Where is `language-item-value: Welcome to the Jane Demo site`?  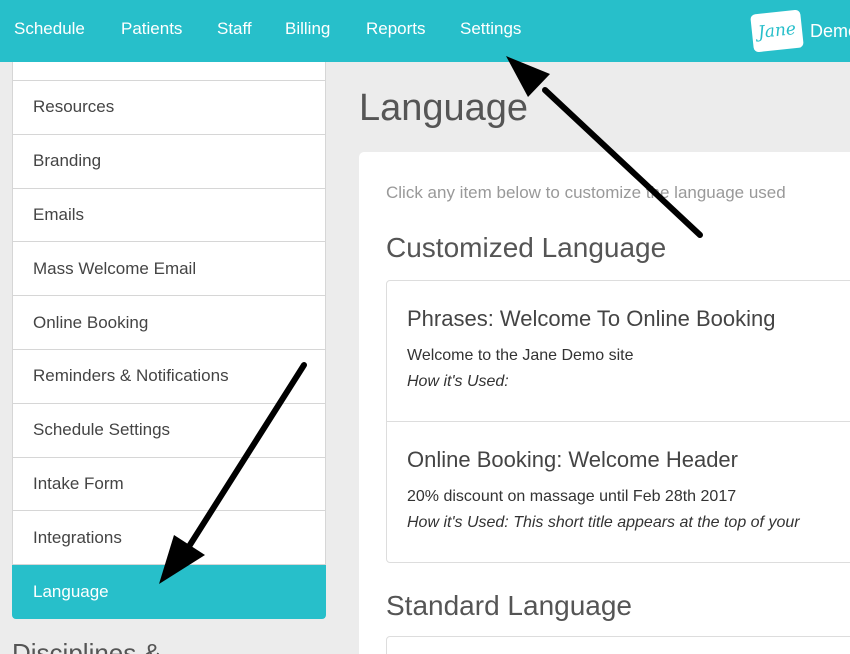 language-item-value: Welcome to the Jane Demo site is located at coordinates (520, 355).